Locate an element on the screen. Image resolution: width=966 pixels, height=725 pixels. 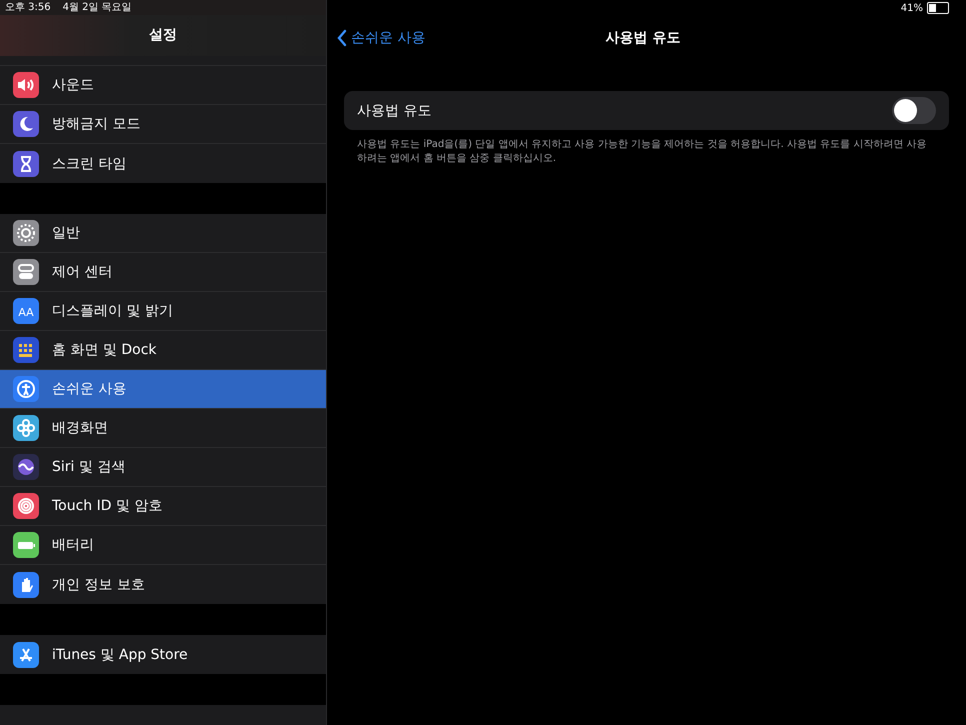
setting-label: 사용법 유도 is located at coordinates (394, 111).